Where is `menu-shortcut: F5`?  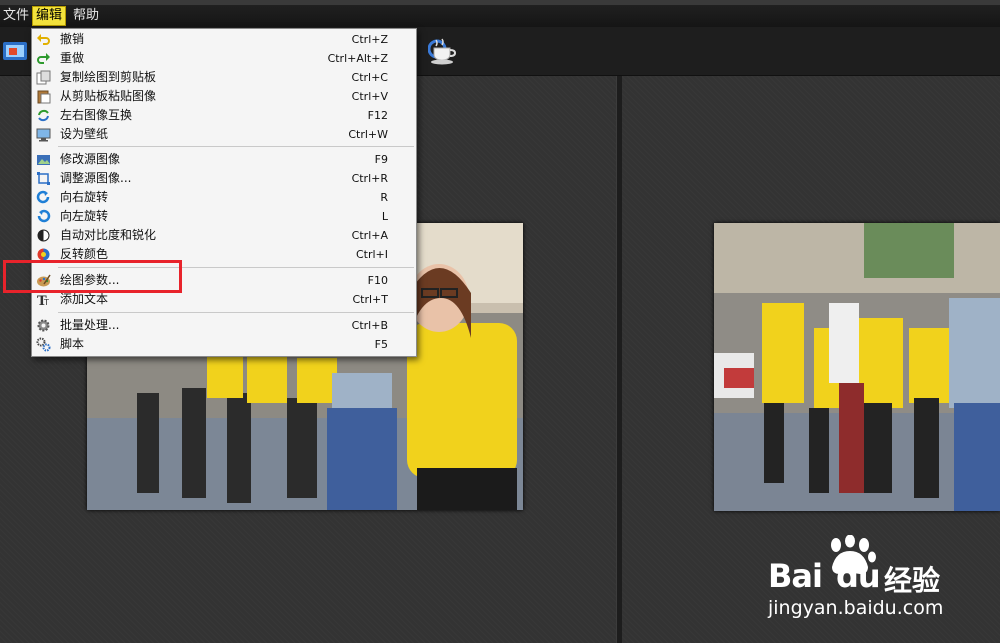 menu-shortcut: F5 is located at coordinates (381, 344).